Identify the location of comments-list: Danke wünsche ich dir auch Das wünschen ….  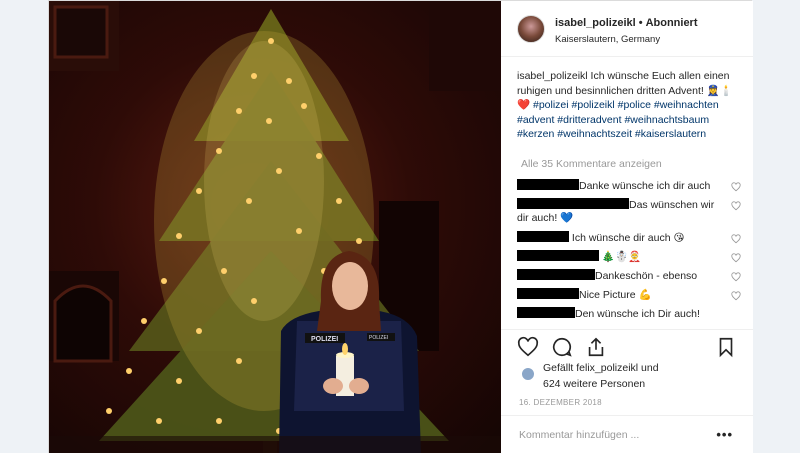
(632, 250).